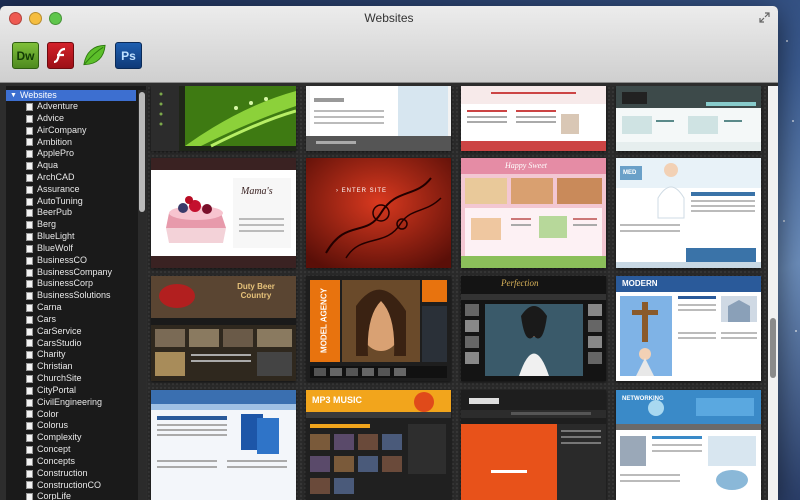  I want to click on sidebar-item-businessco: BusinessCO, so click(71, 261).